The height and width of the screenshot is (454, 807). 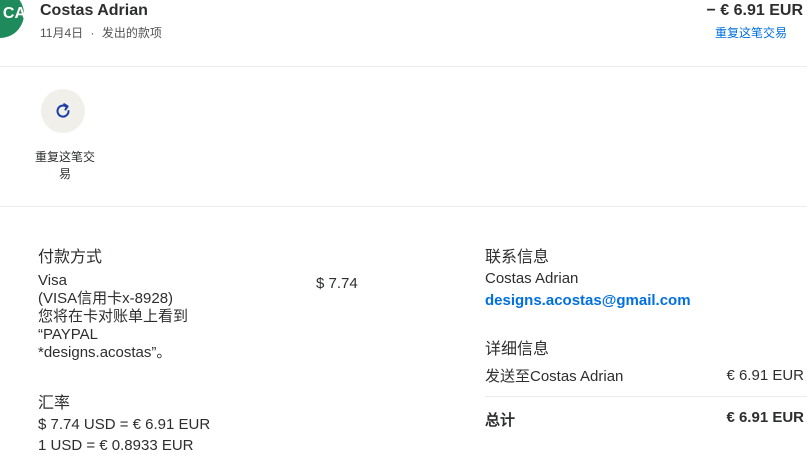 What do you see at coordinates (751, 32) in the screenshot?
I see `repeat-transaction-link: 重复这笔交易` at bounding box center [751, 32].